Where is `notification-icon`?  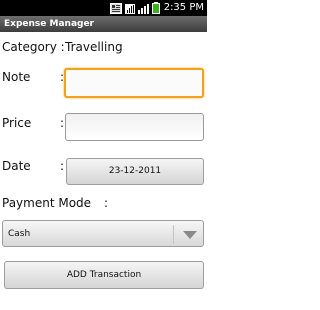 notification-icon is located at coordinates (116, 8).